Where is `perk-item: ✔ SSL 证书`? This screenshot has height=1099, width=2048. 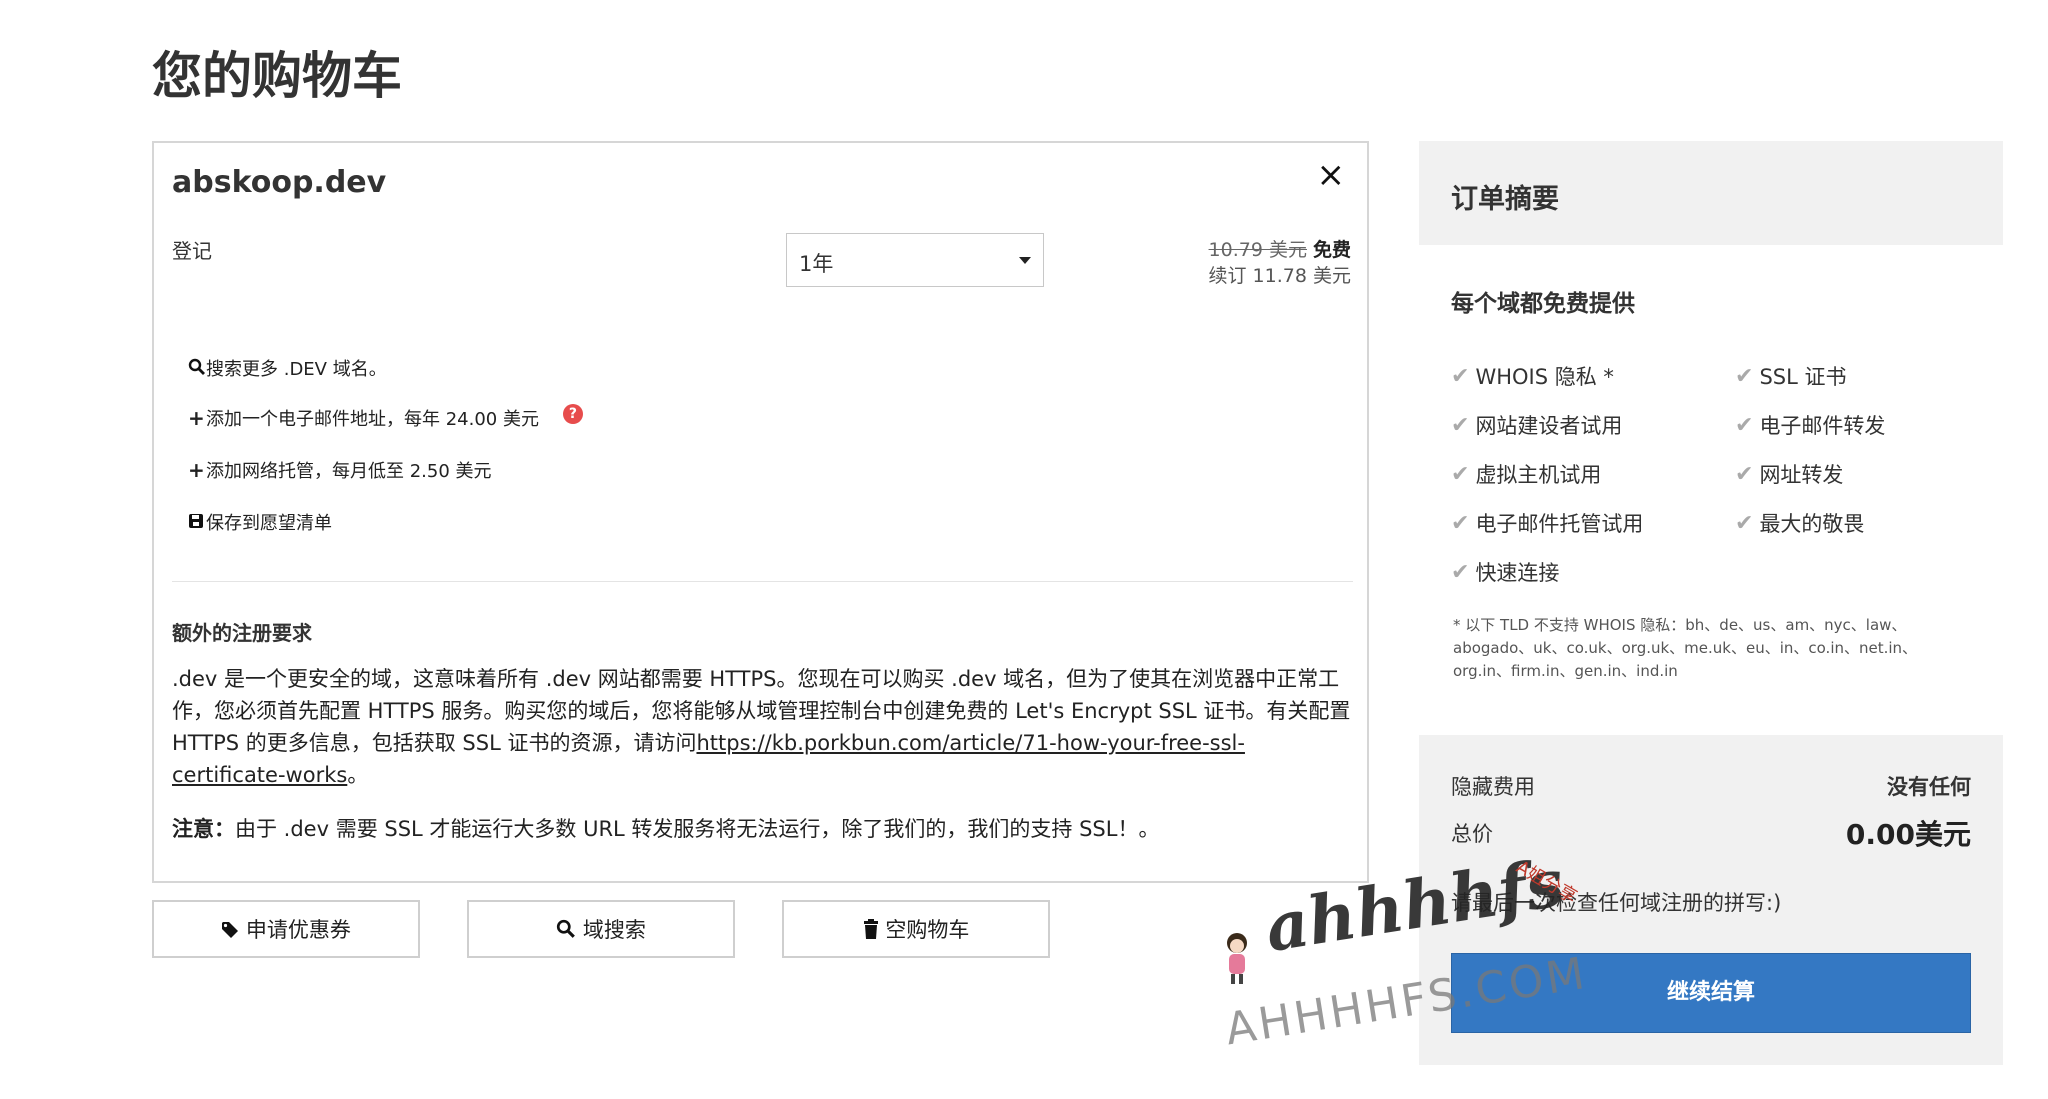 perk-item: ✔ SSL 证书 is located at coordinates (1791, 376).